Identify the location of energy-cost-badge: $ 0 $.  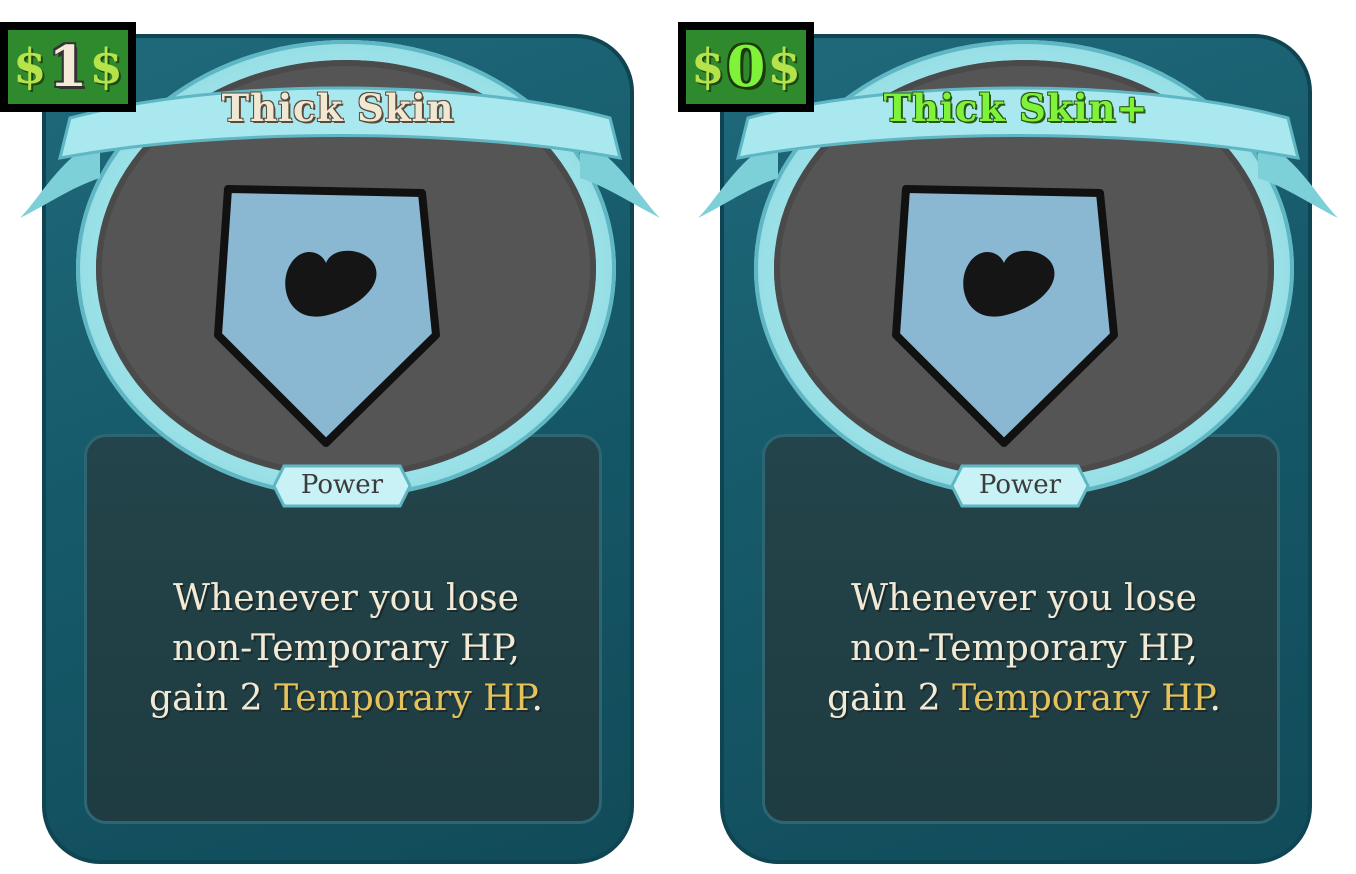
(746, 67).